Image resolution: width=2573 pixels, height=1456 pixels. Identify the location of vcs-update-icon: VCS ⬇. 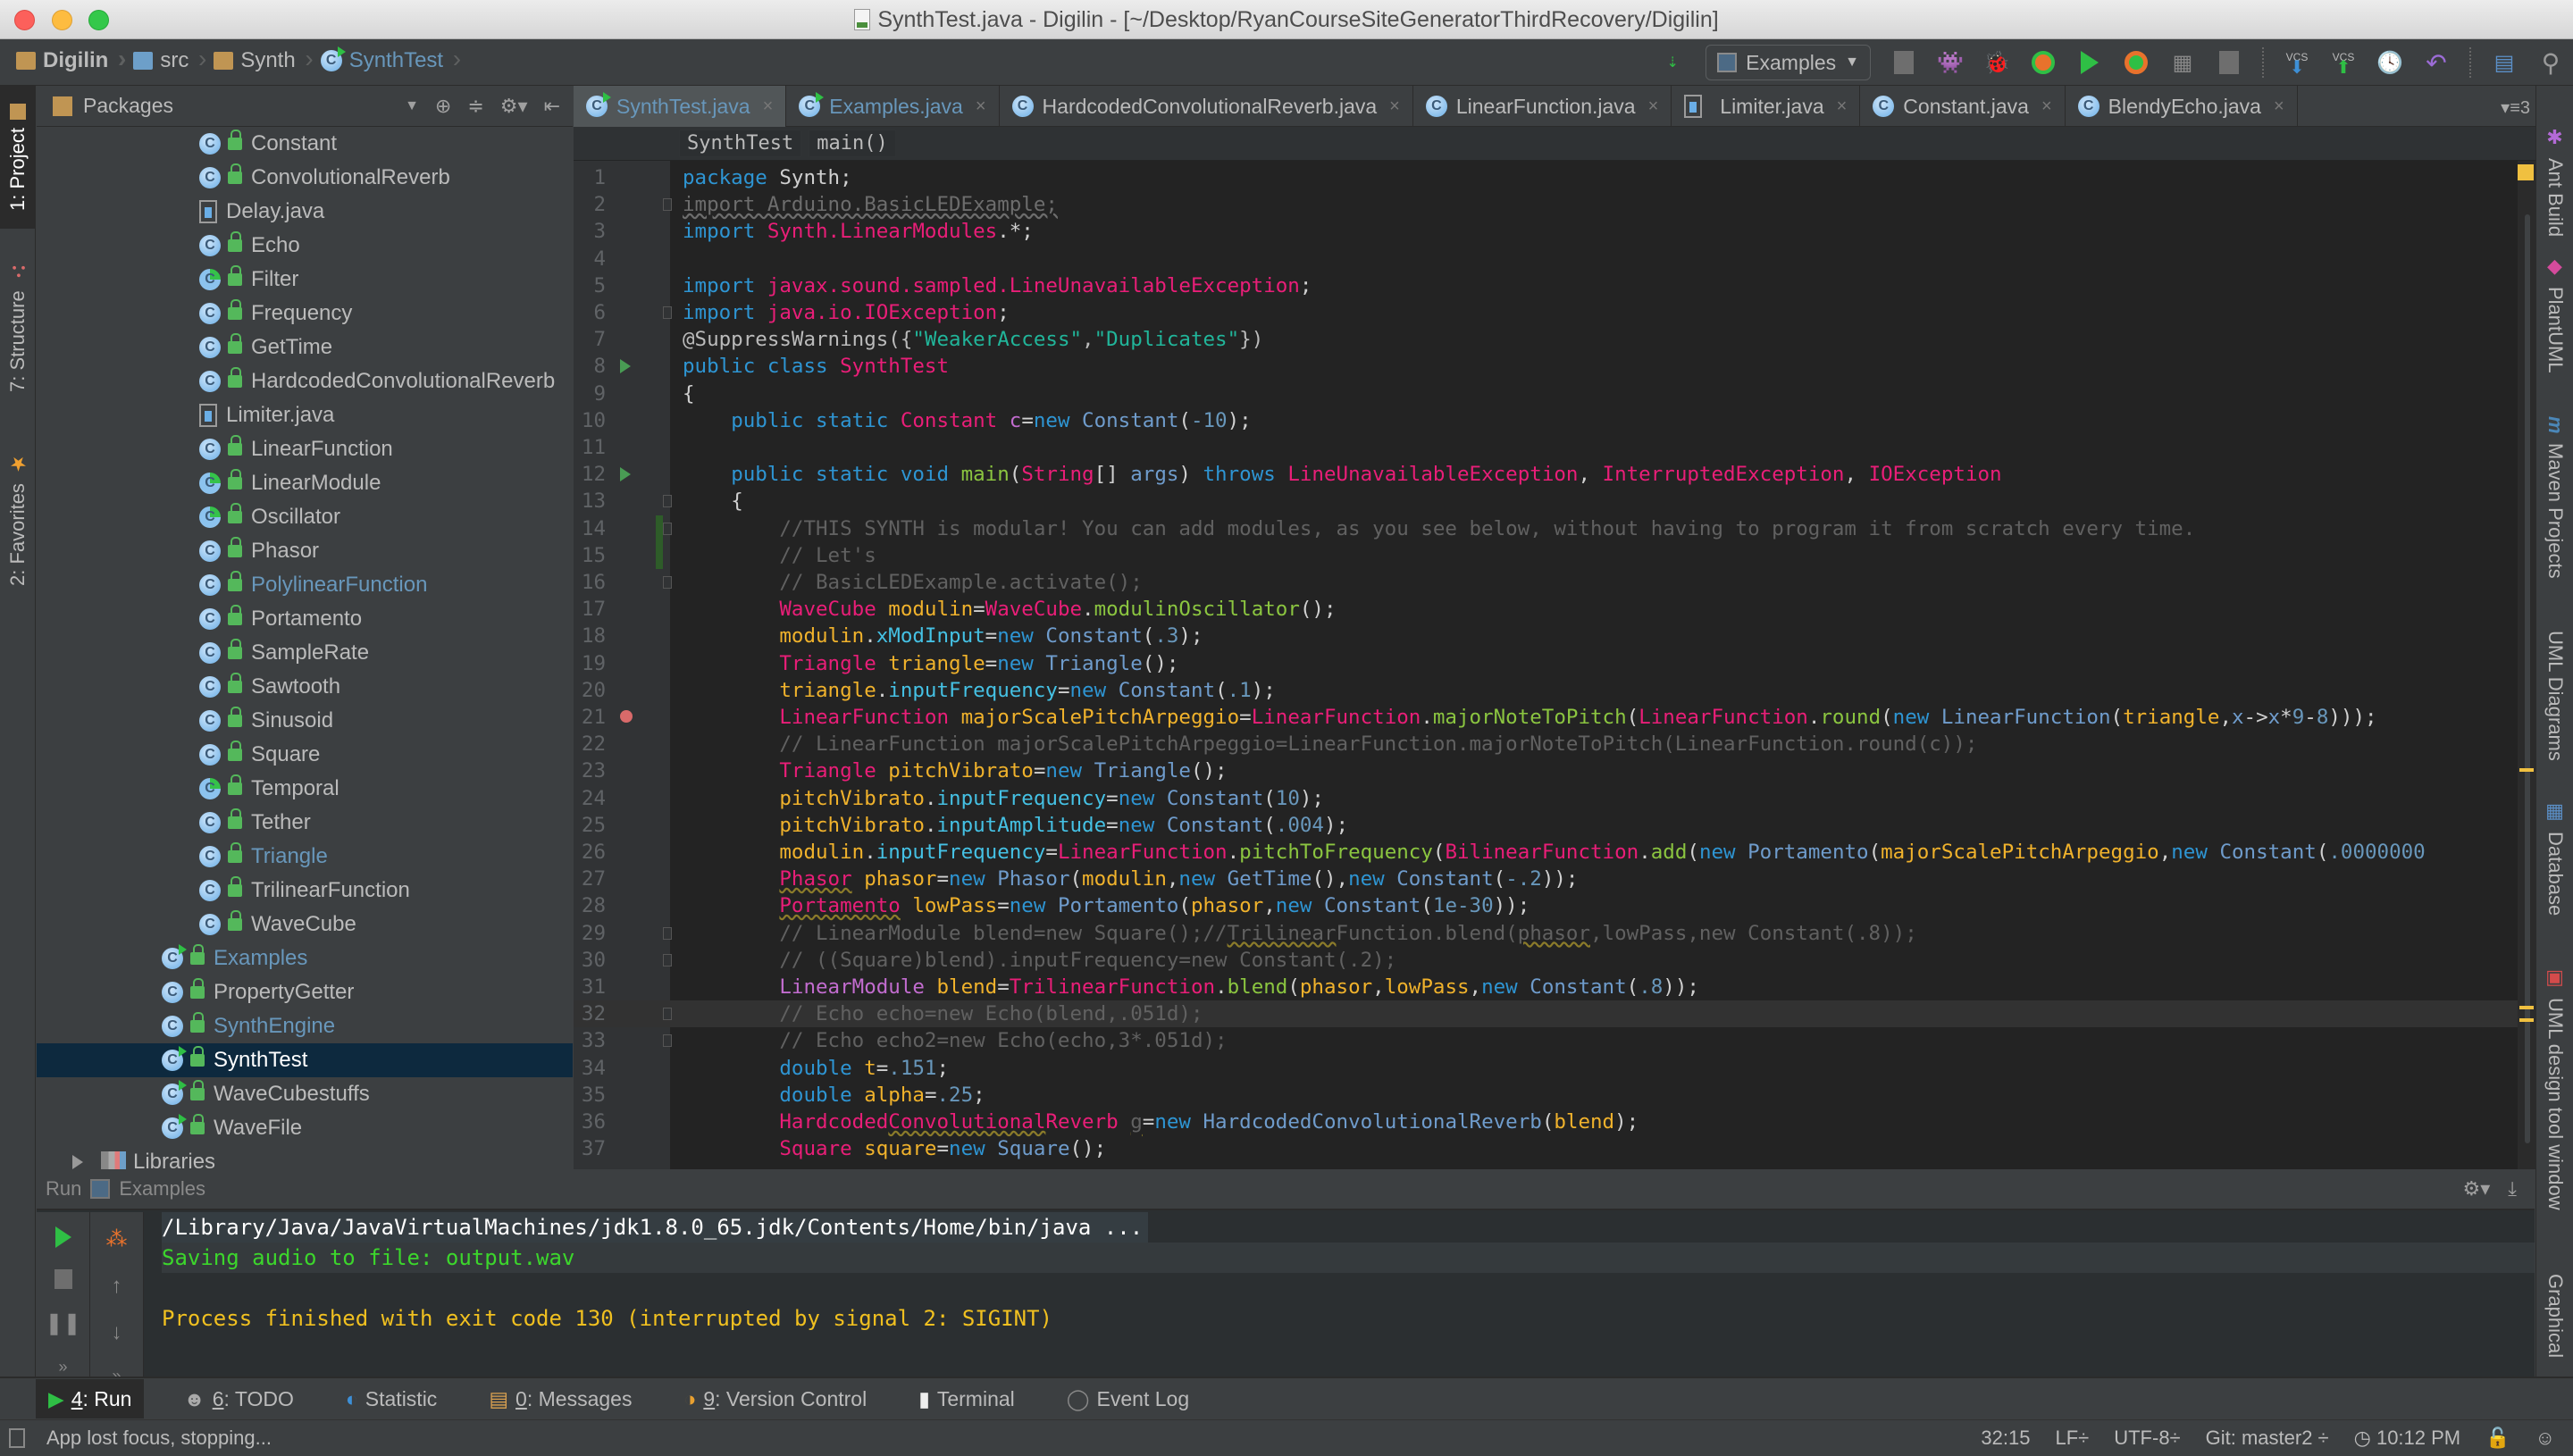
(2297, 63).